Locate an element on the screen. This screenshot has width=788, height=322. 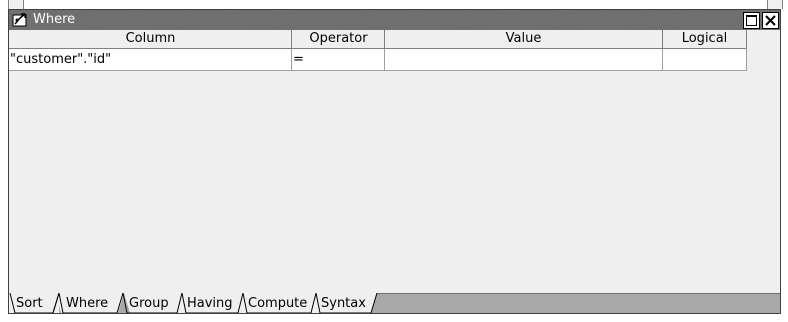
title-bar: Where is located at coordinates (394, 20).